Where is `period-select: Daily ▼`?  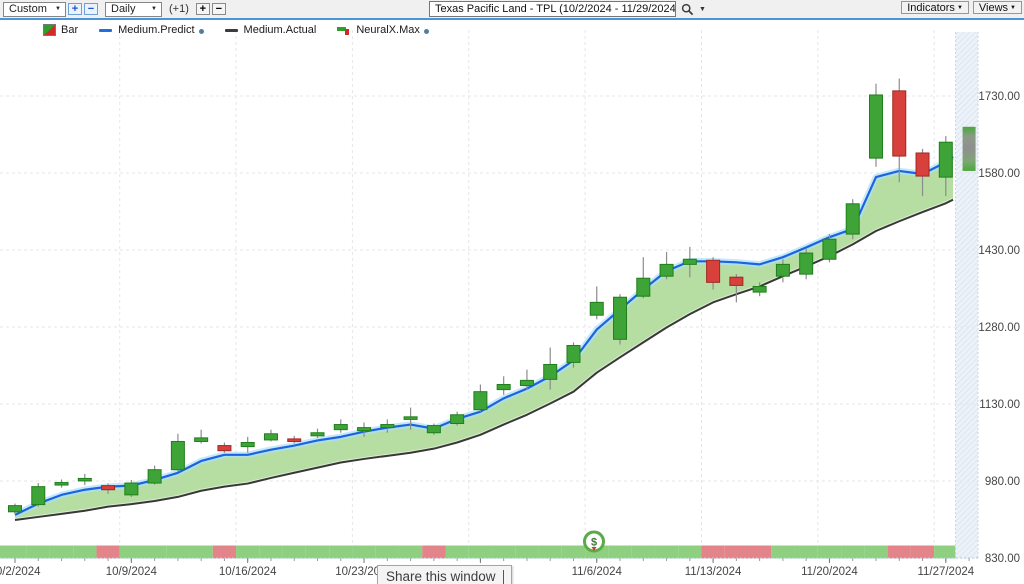 period-select: Daily ▼ is located at coordinates (133, 9).